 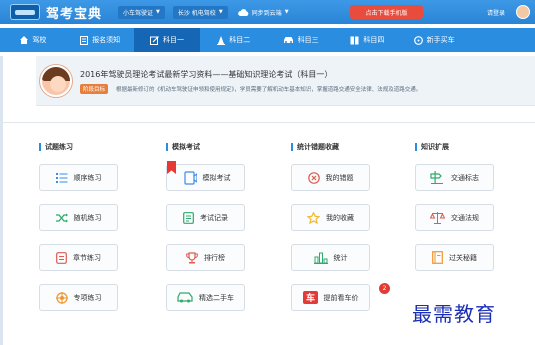 I want to click on traffic-signs-button: 交通标志, so click(x=454, y=177).